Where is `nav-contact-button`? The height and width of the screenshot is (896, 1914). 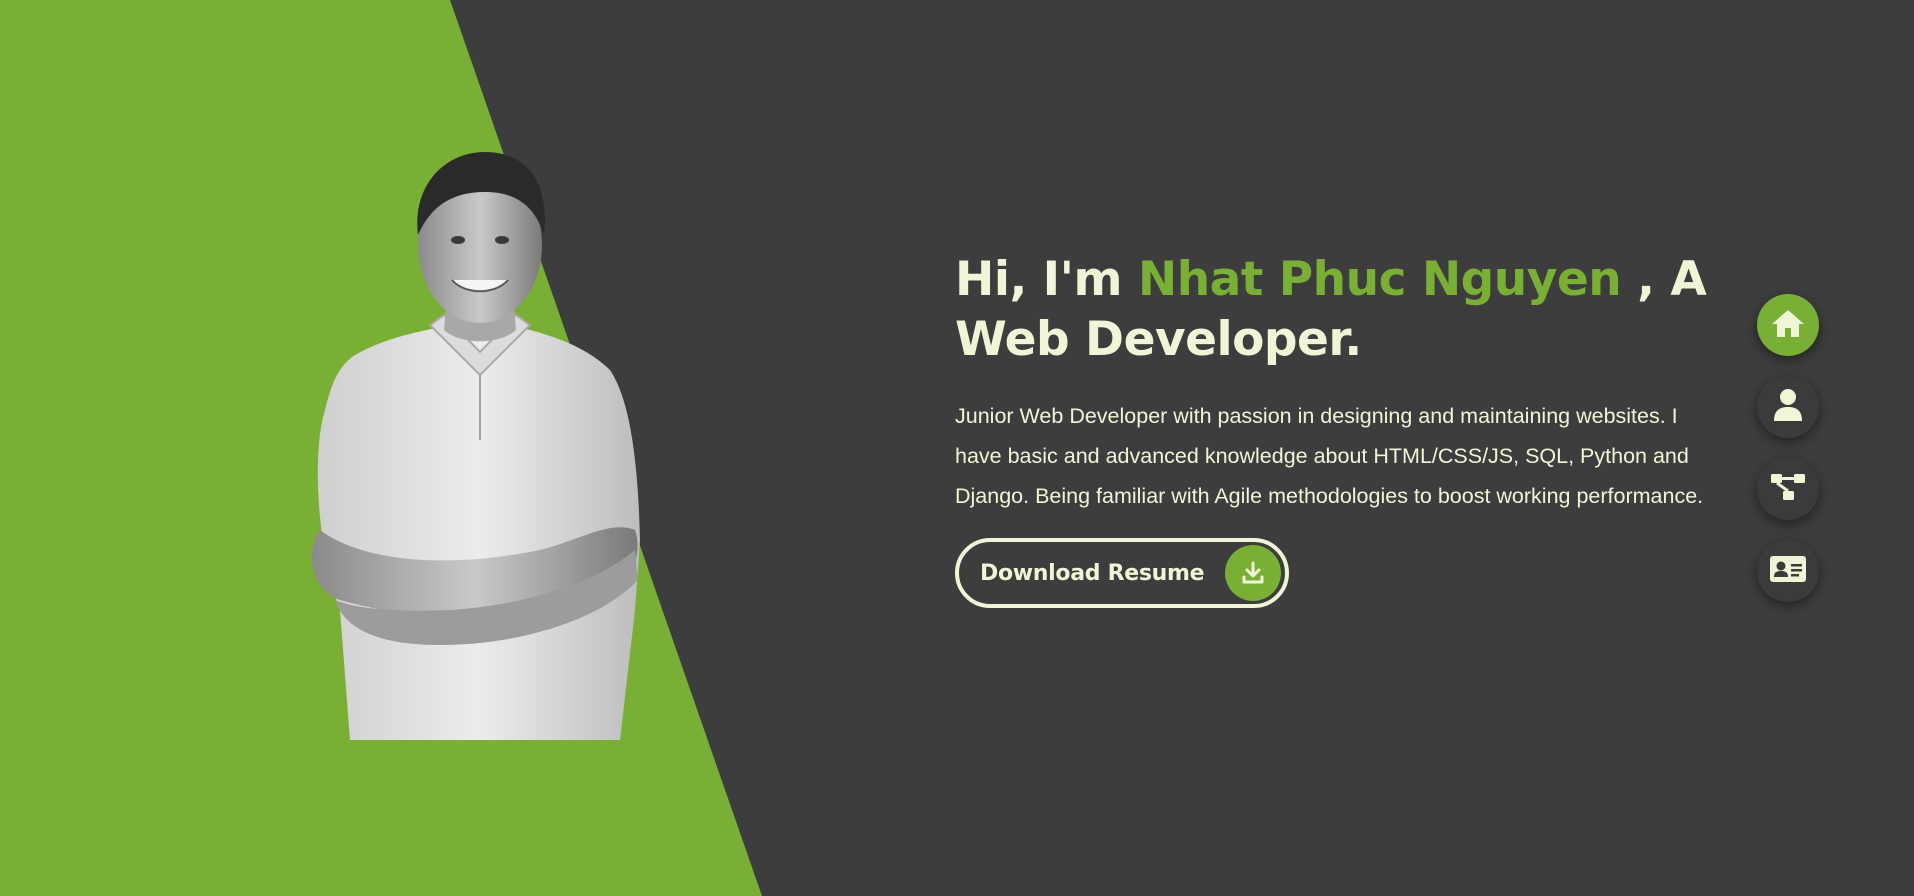
nav-contact-button is located at coordinates (1788, 571).